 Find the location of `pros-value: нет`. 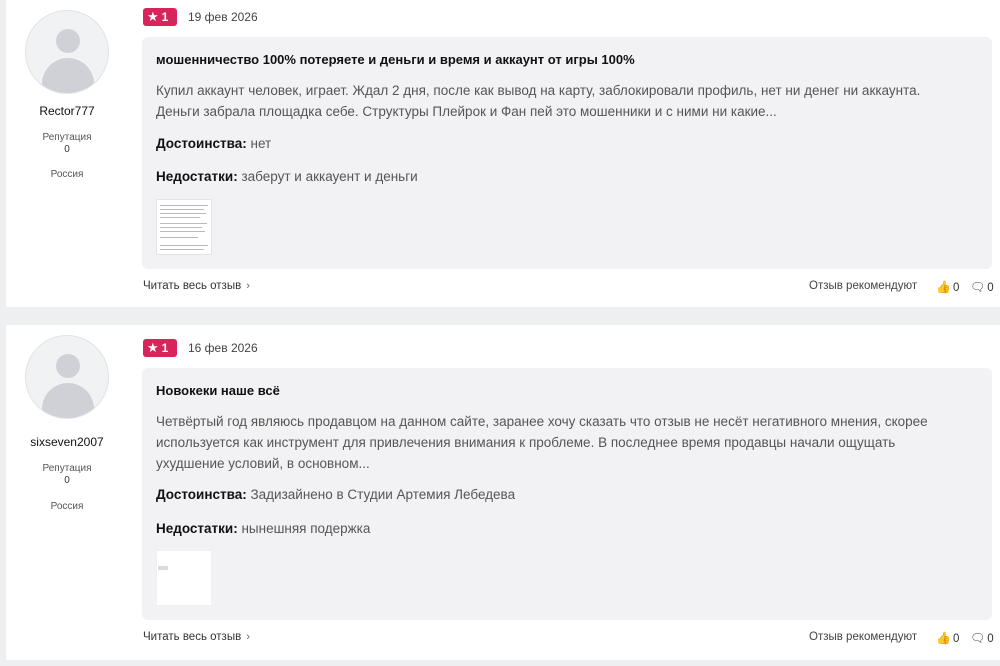

pros-value: нет is located at coordinates (261, 143).